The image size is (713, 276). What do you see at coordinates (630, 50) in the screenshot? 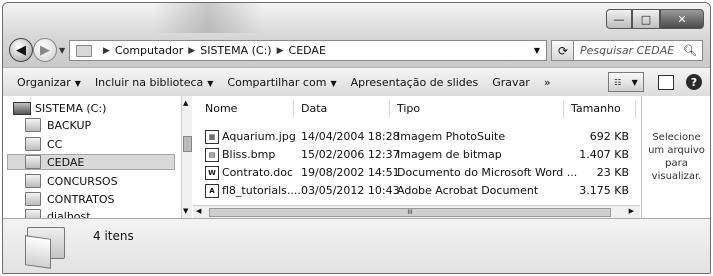
I see `search-input` at bounding box center [630, 50].